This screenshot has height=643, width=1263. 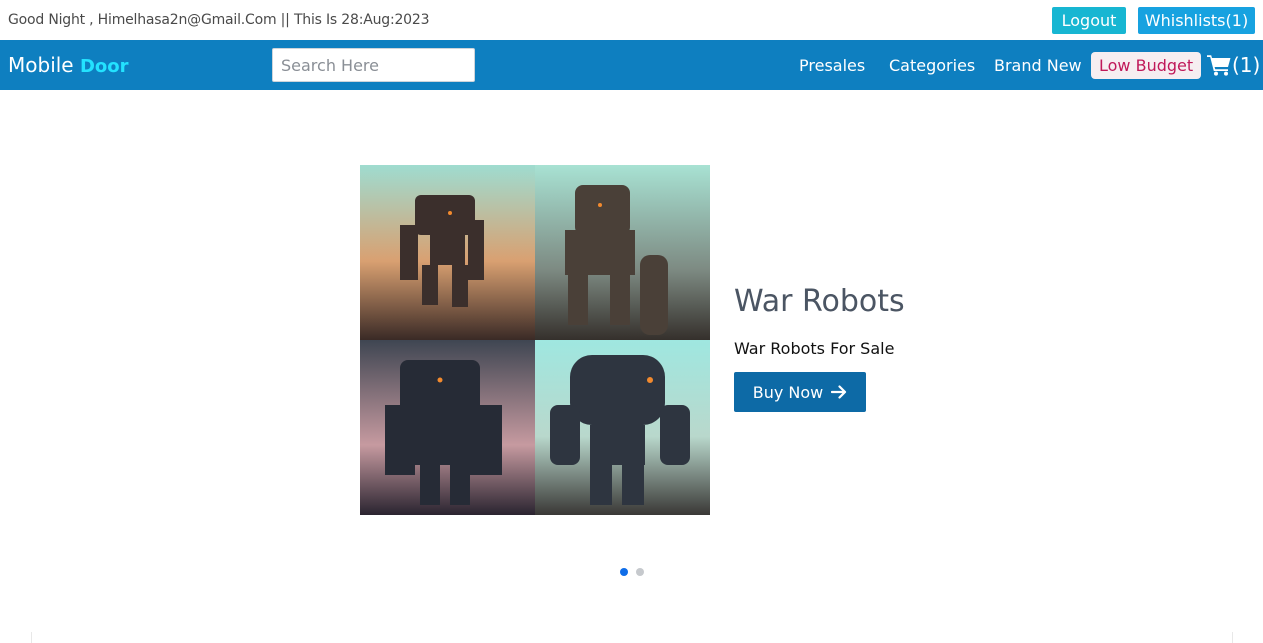 What do you see at coordinates (632, 572) in the screenshot?
I see `carousel-indicators` at bounding box center [632, 572].